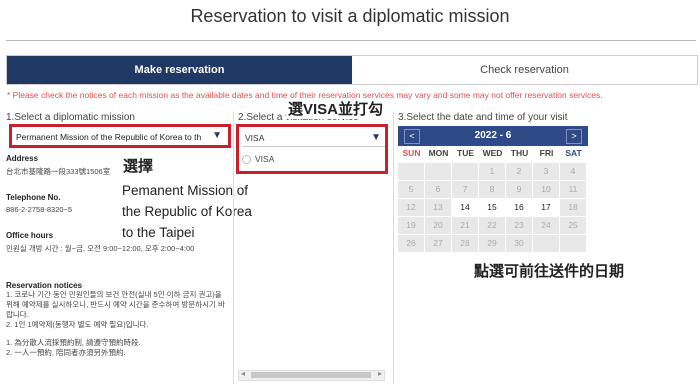  I want to click on address-value: 台北市基隆路一段333號1506室, so click(58, 171).